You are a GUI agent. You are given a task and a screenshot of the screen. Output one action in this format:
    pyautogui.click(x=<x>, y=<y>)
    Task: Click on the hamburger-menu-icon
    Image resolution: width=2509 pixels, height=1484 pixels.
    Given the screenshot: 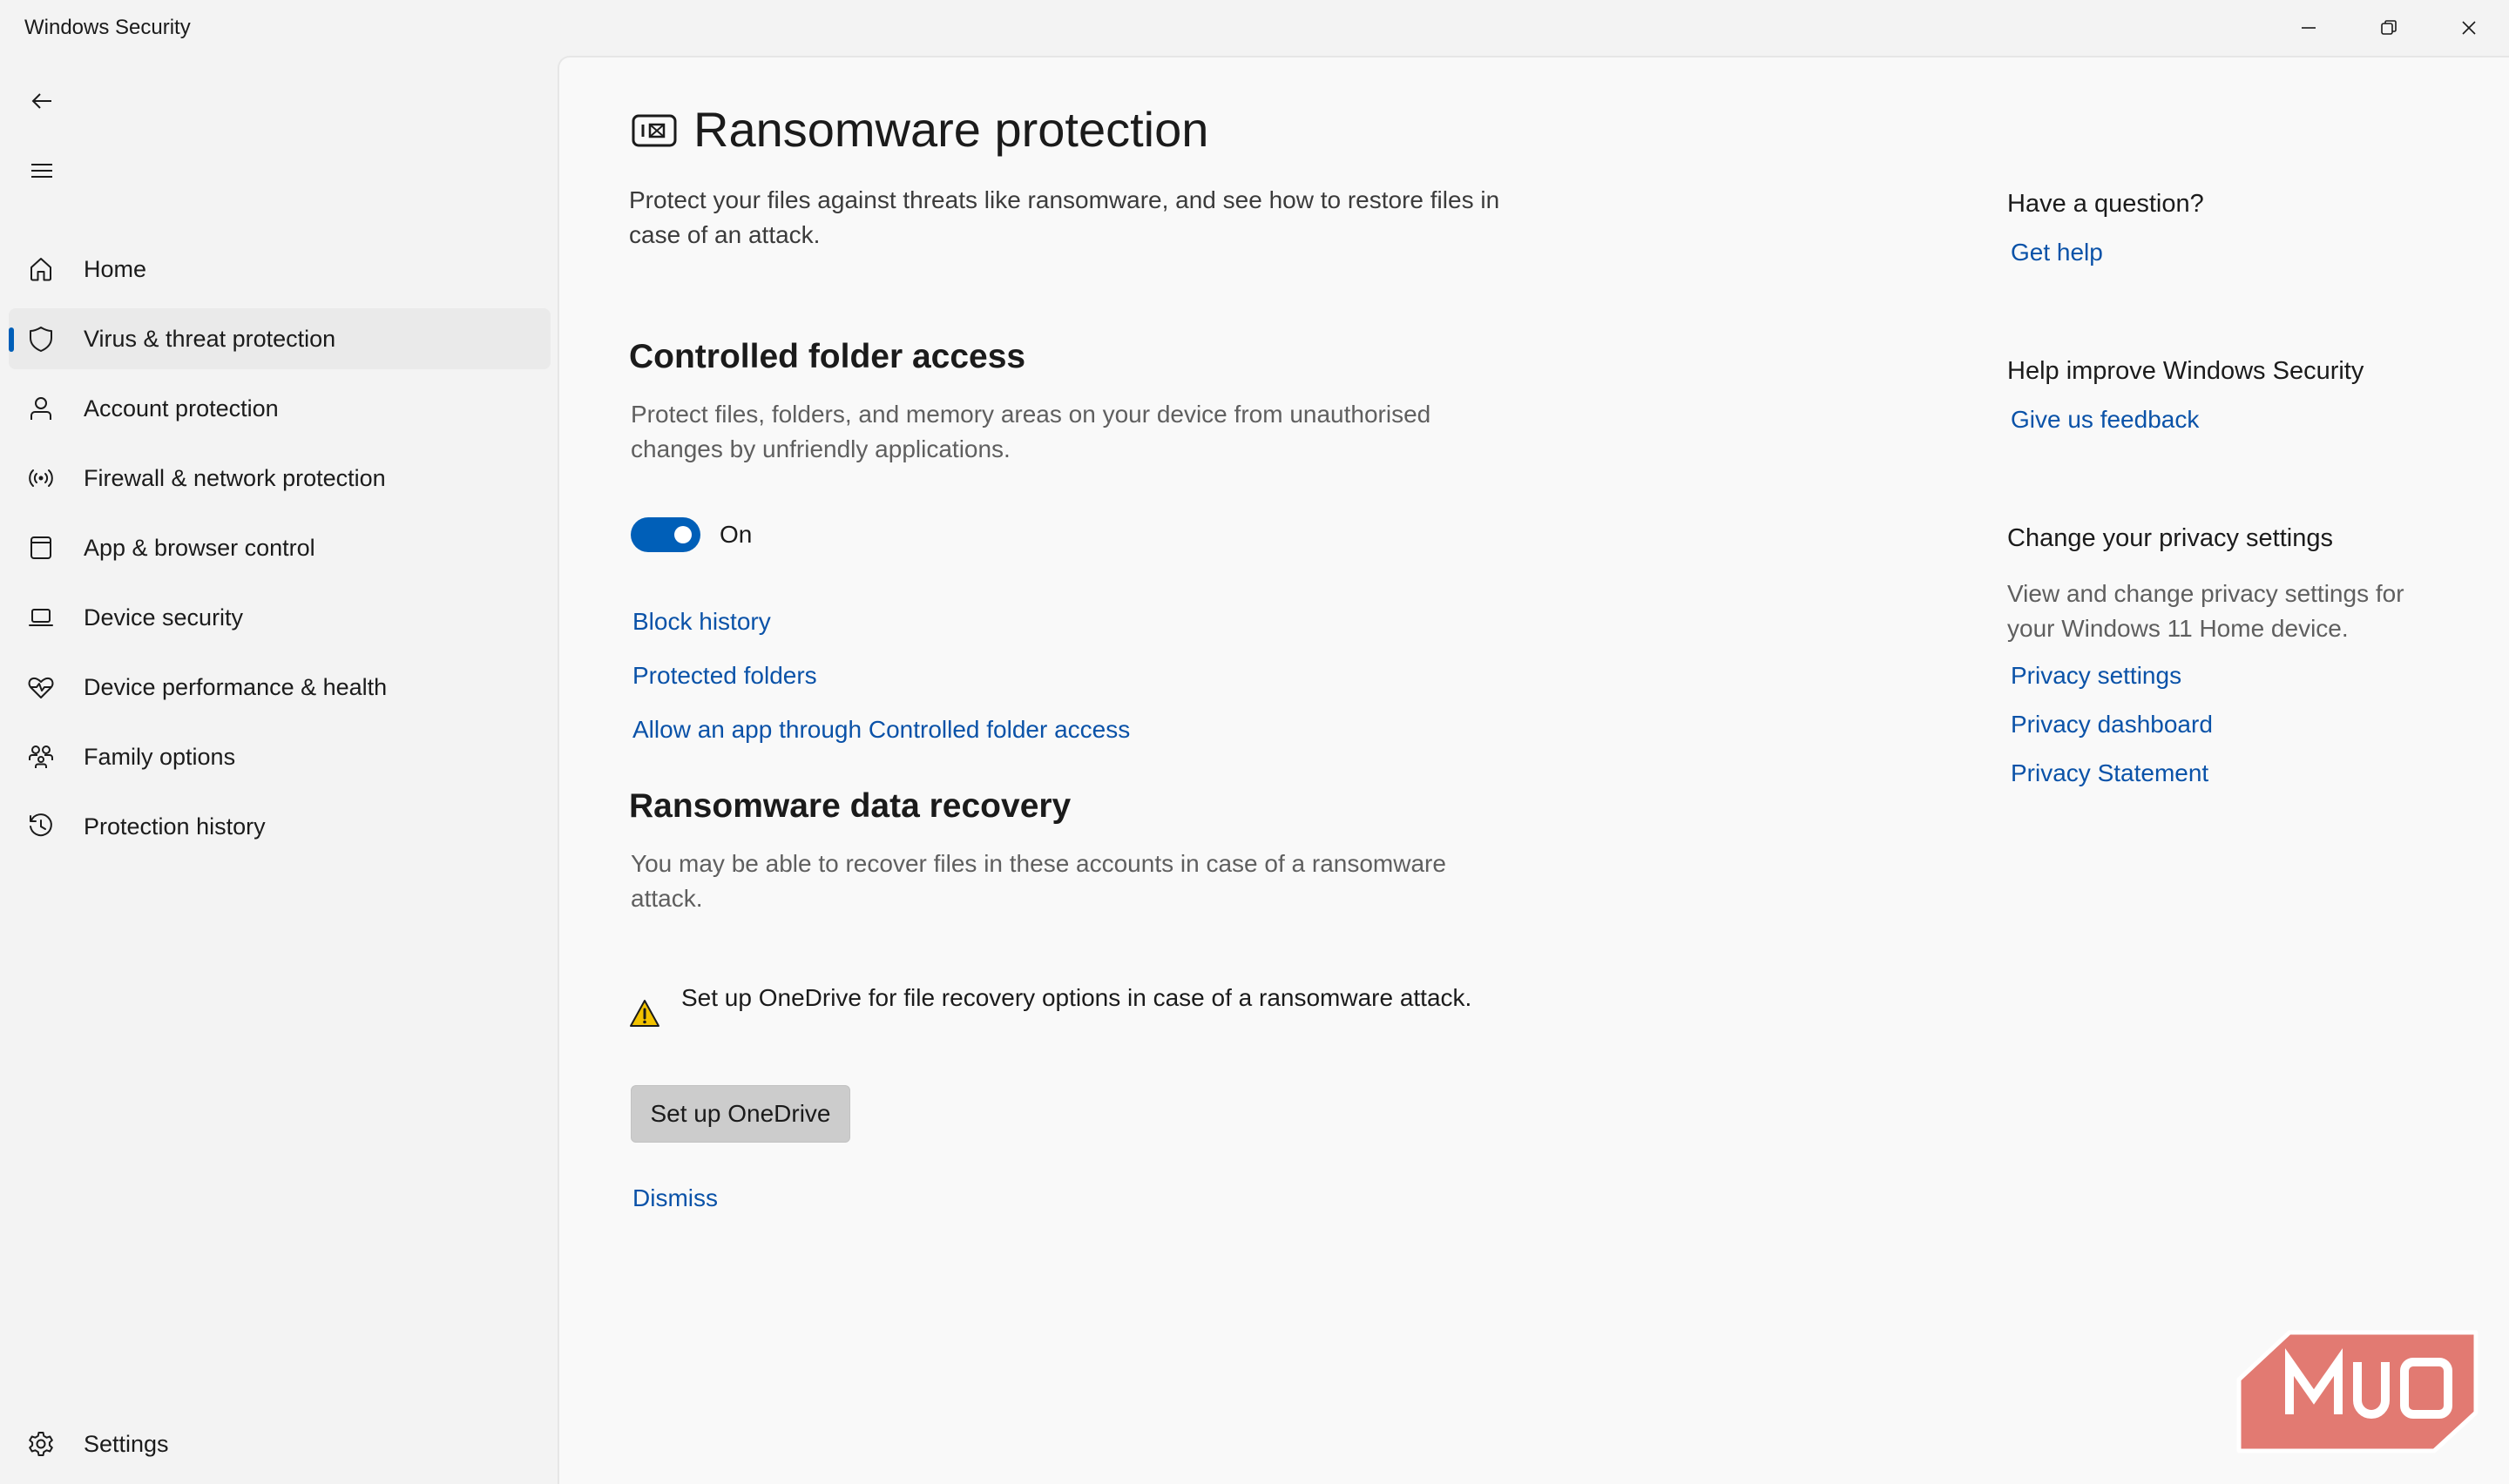 What is the action you would take?
    pyautogui.click(x=41, y=171)
    